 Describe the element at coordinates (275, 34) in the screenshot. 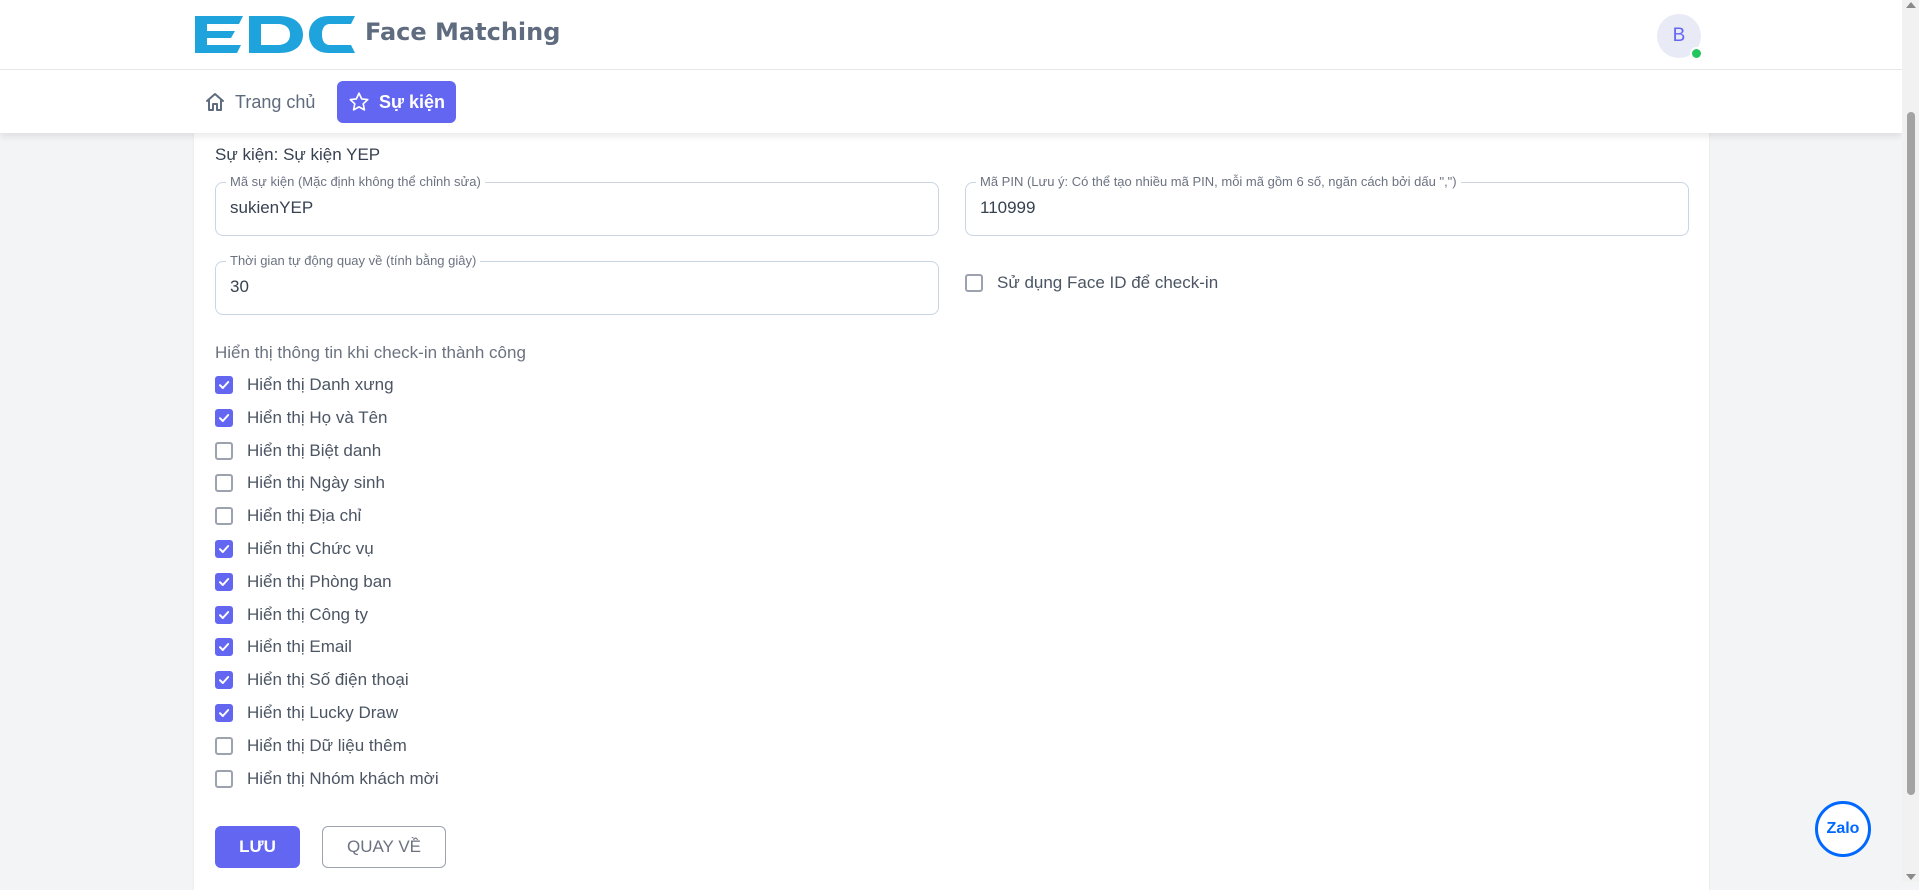

I see `edc-logo` at that location.